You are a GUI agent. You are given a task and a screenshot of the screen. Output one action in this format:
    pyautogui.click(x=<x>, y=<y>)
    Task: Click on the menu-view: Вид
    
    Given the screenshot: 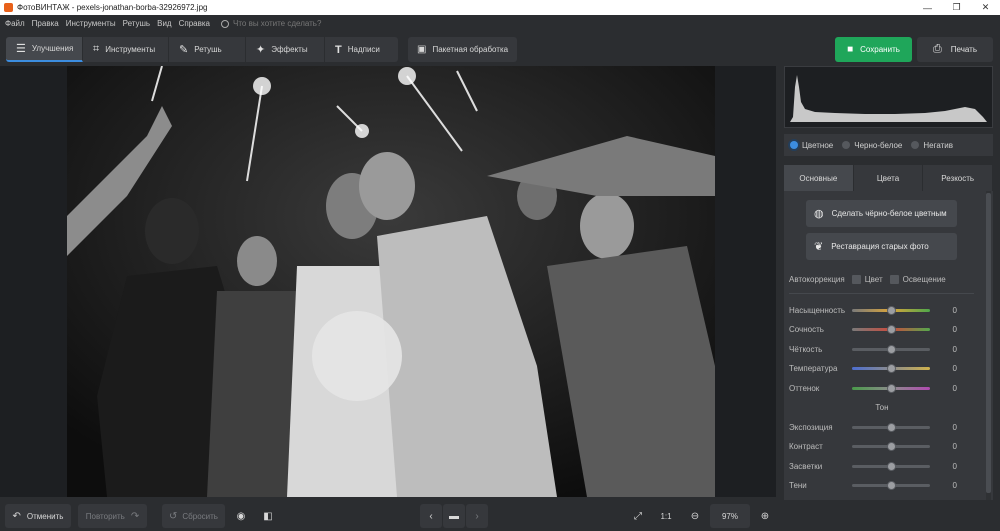 What is the action you would take?
    pyautogui.click(x=164, y=23)
    